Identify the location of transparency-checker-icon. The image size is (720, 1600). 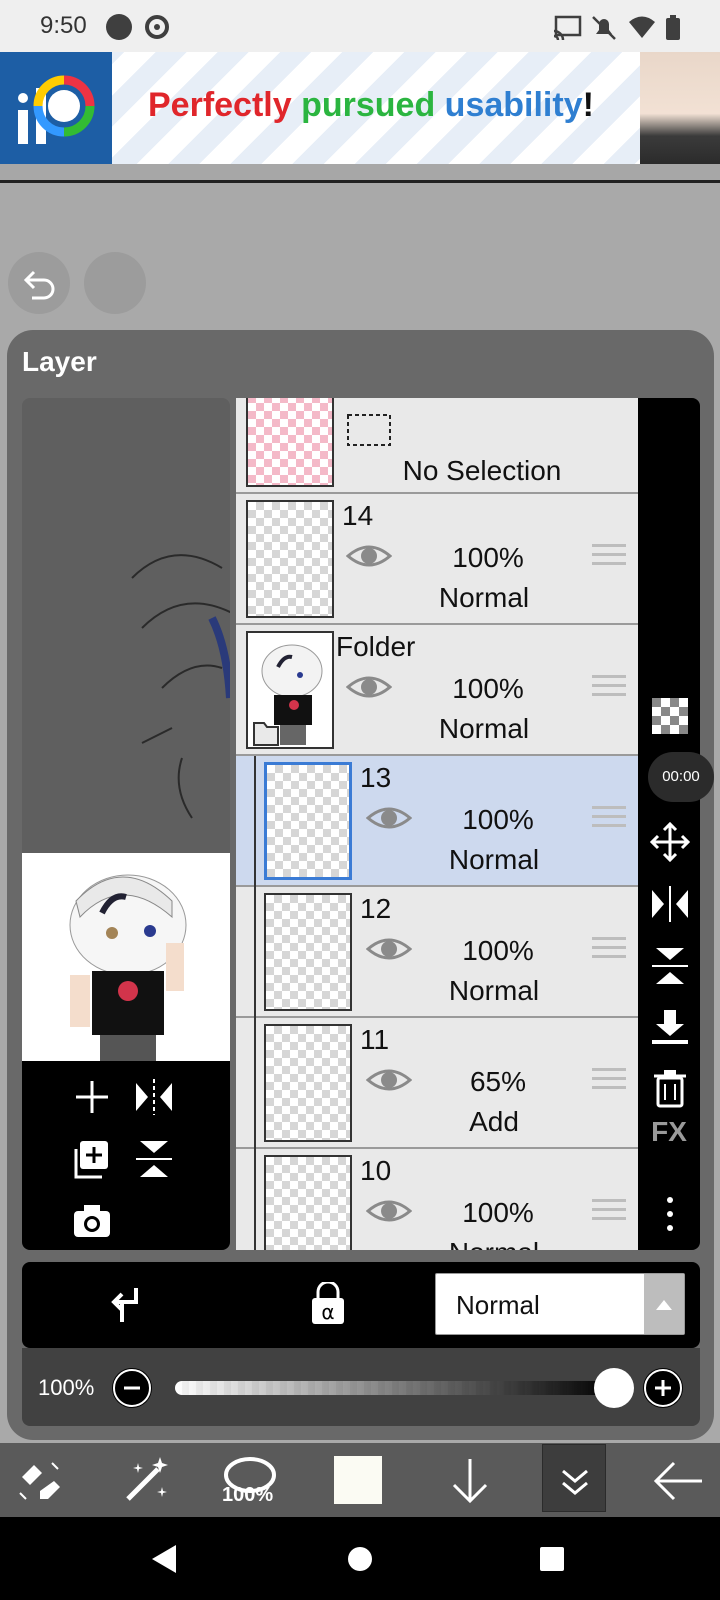
(670, 716).